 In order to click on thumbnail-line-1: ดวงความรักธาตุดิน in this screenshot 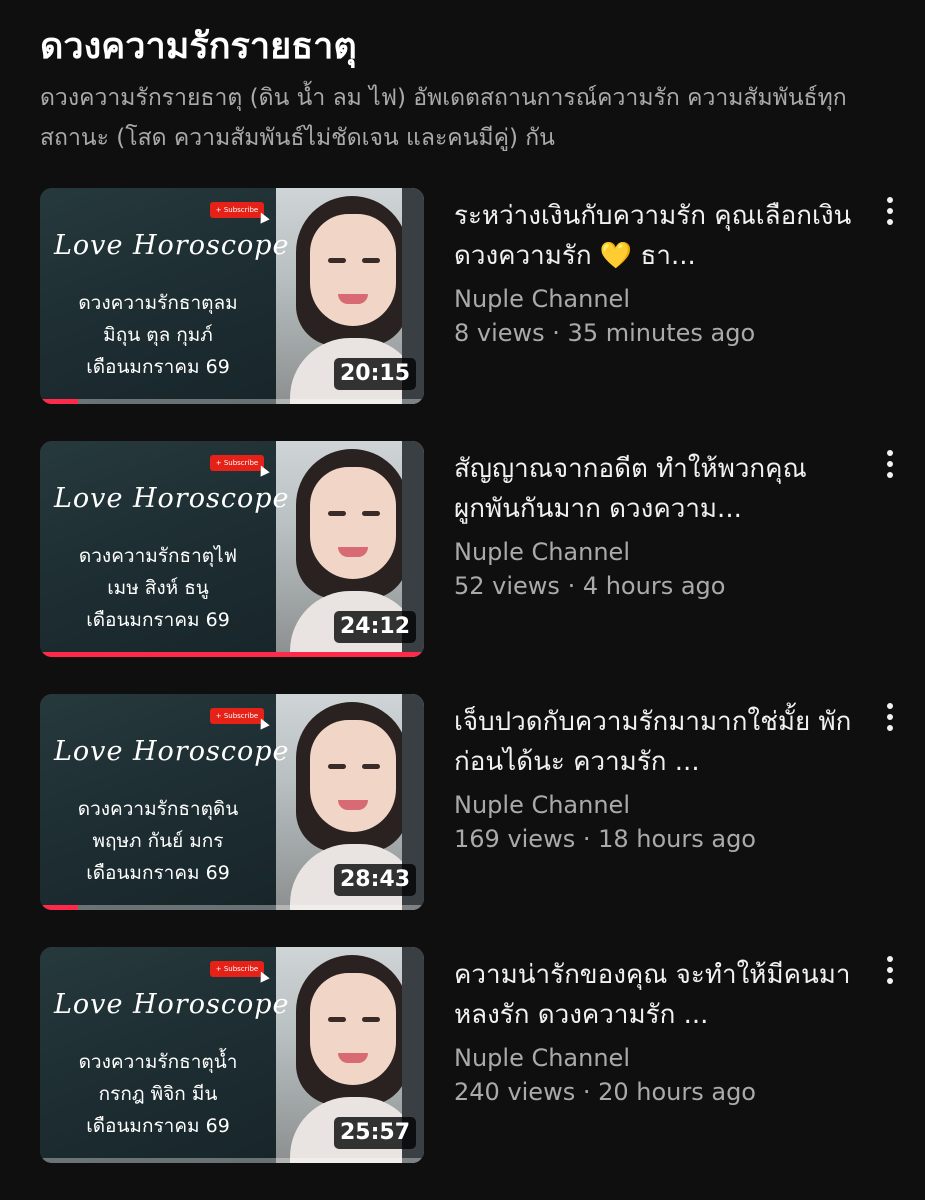, I will do `click(158, 809)`.